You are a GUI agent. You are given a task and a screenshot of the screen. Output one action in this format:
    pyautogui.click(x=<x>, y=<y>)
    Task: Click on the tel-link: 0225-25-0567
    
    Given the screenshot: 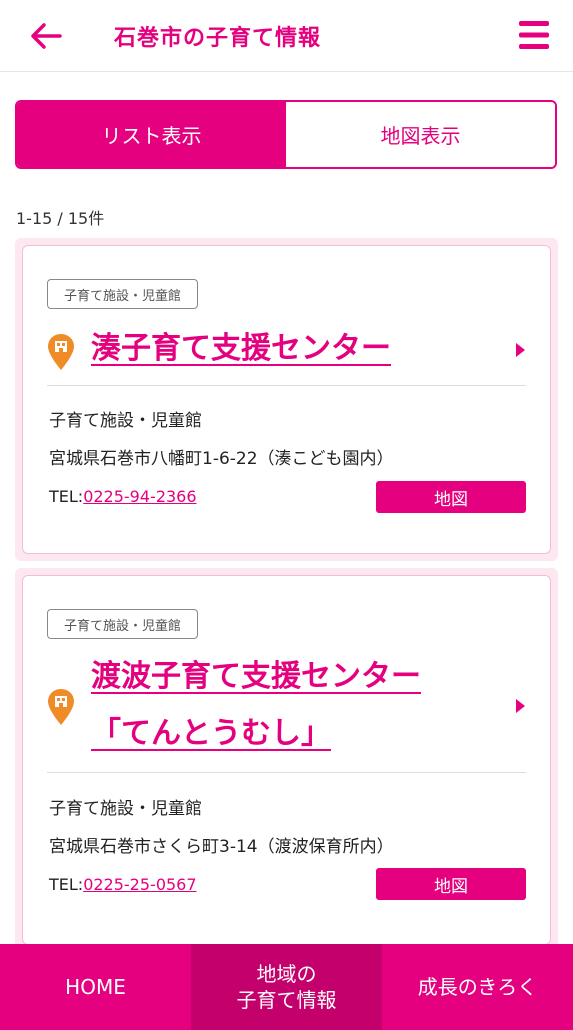 What is the action you would take?
    pyautogui.click(x=139, y=884)
    